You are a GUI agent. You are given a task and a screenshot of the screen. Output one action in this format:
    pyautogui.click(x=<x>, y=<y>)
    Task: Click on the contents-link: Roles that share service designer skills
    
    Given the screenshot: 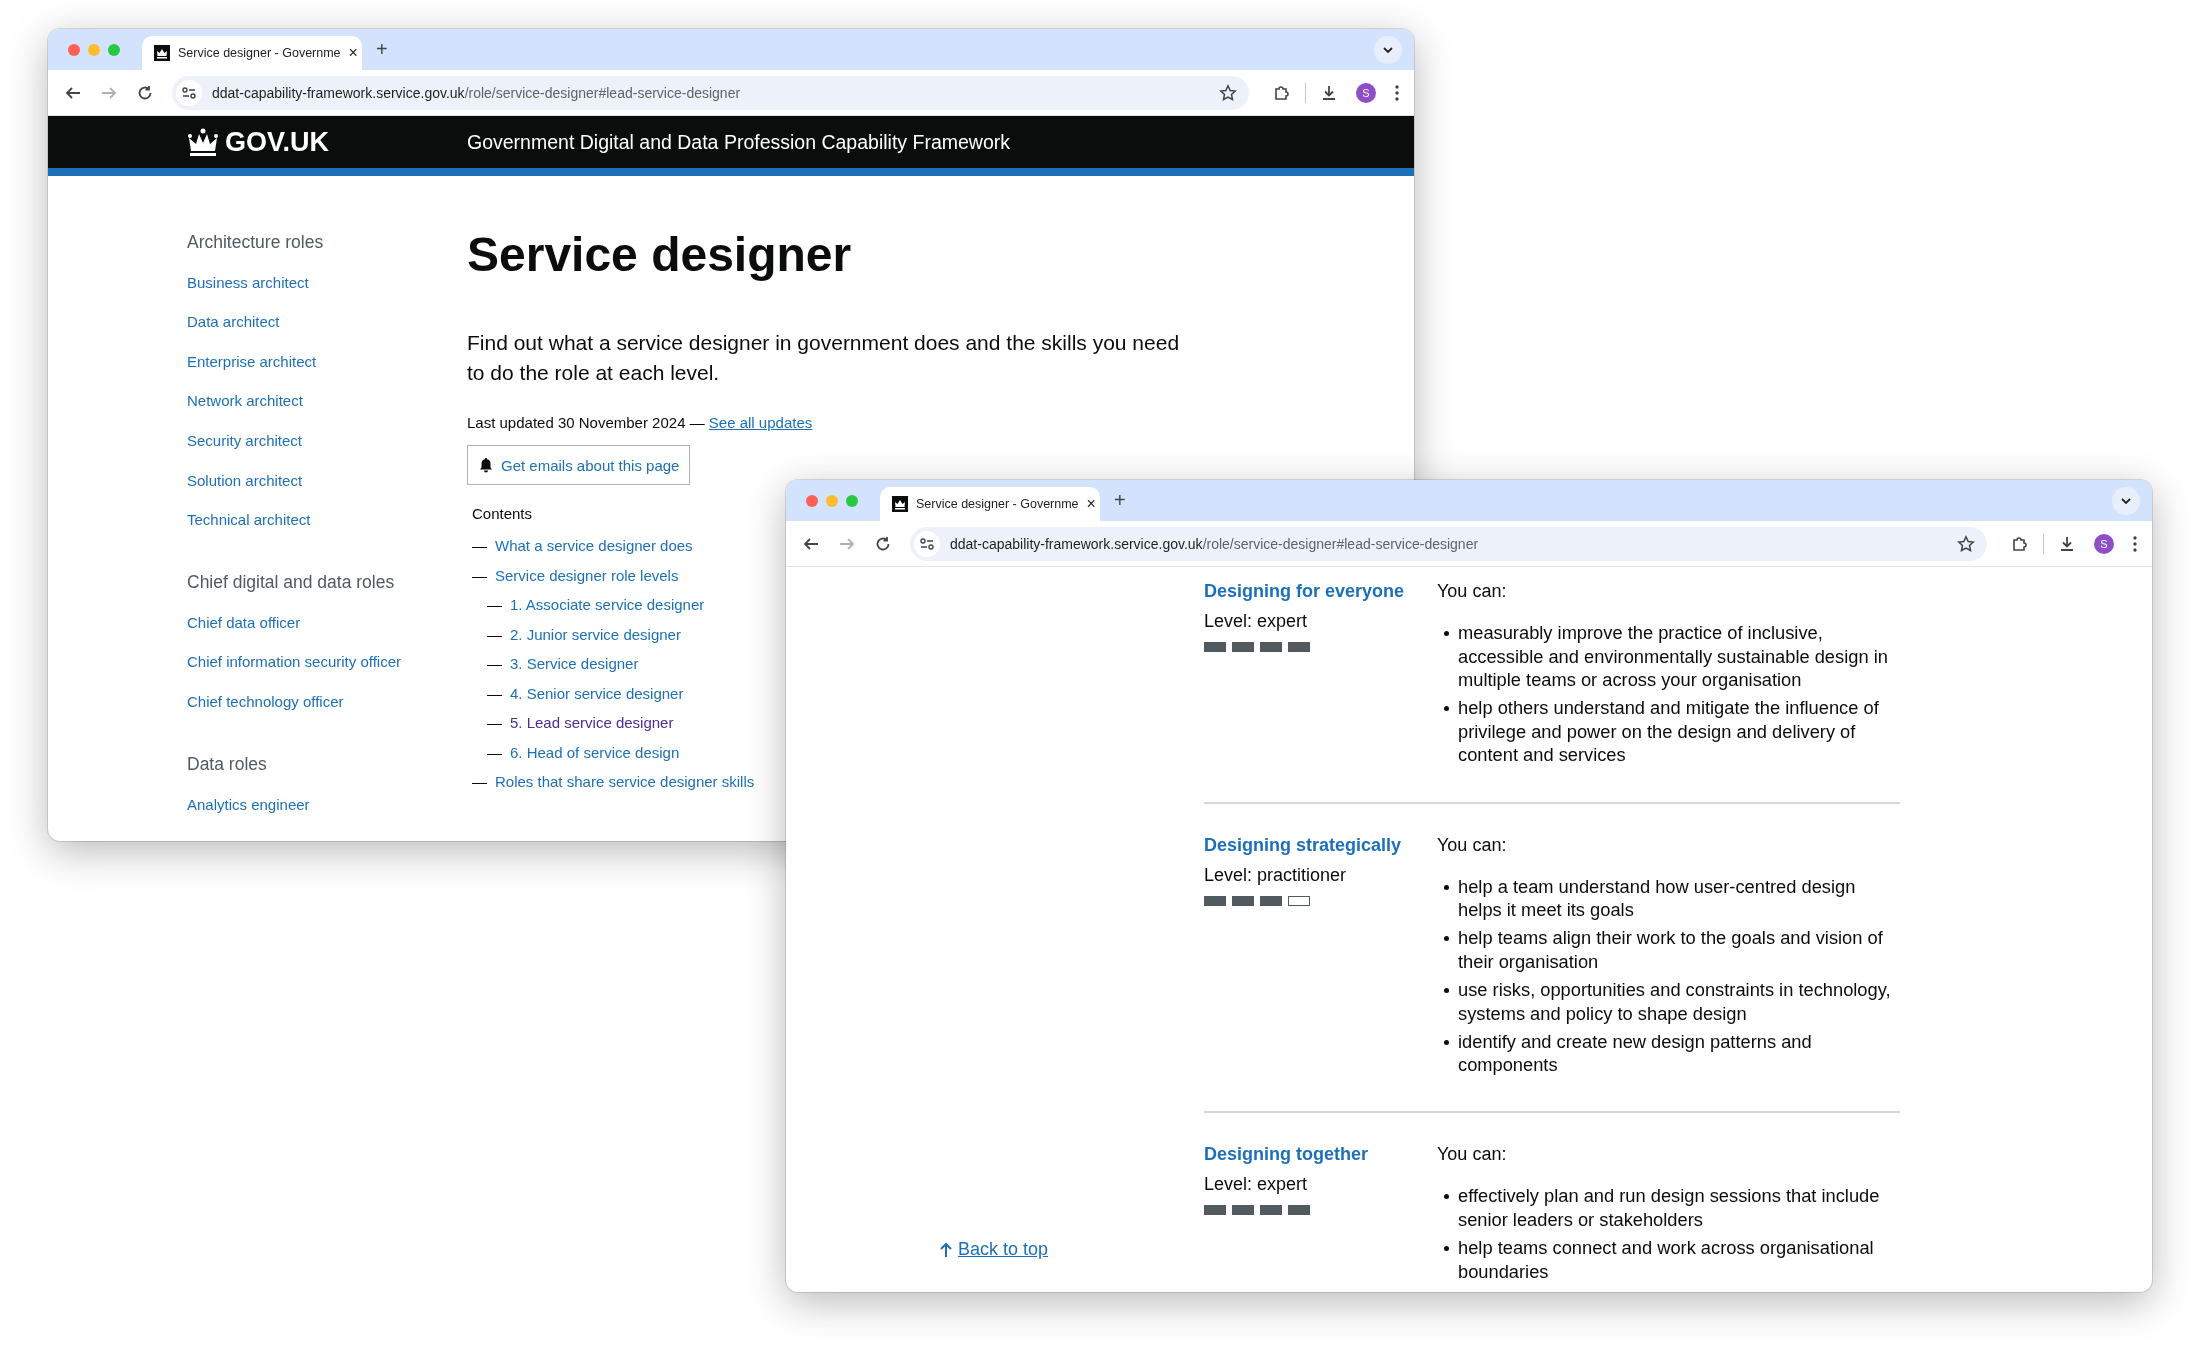 What is the action you would take?
    pyautogui.click(x=625, y=782)
    